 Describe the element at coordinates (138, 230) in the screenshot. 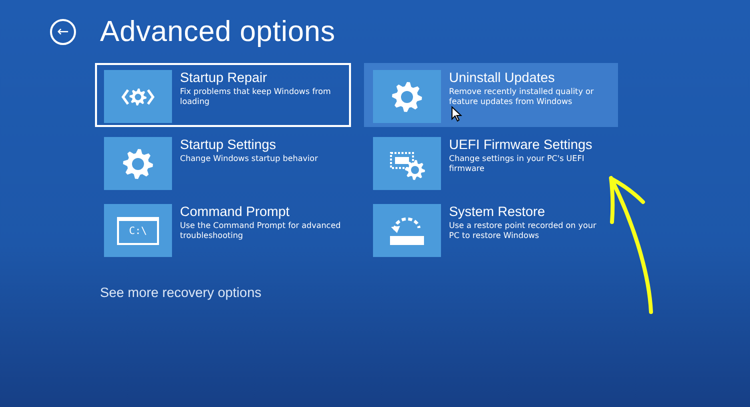

I see `command-prompt-icon: C:\` at that location.